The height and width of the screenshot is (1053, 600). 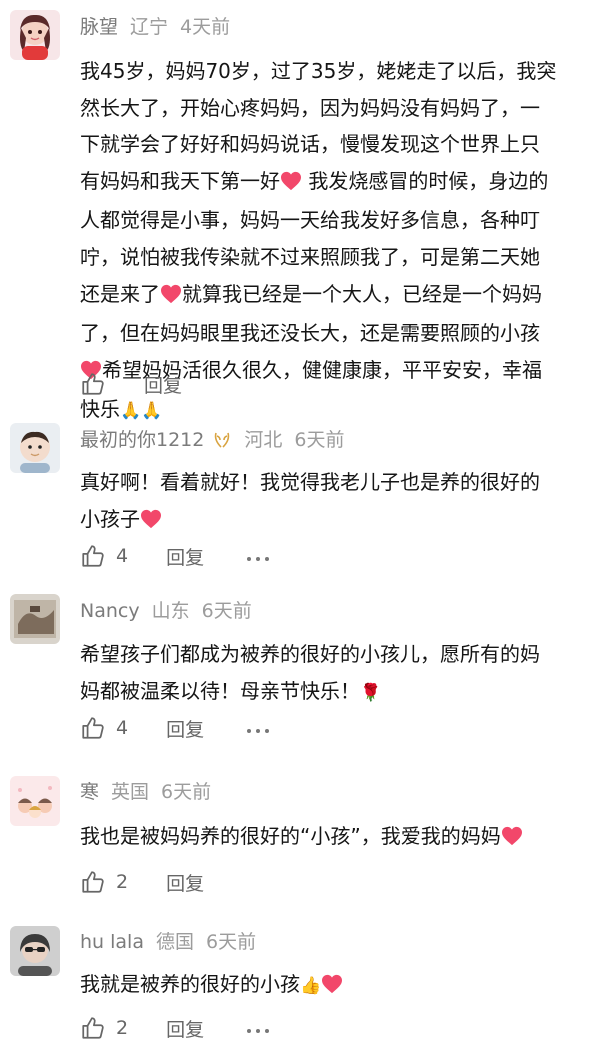 What do you see at coordinates (310, 482) in the screenshot?
I see `comment-line: 真好啊！看着就好！我觉得我老儿子也是养的很好的` at bounding box center [310, 482].